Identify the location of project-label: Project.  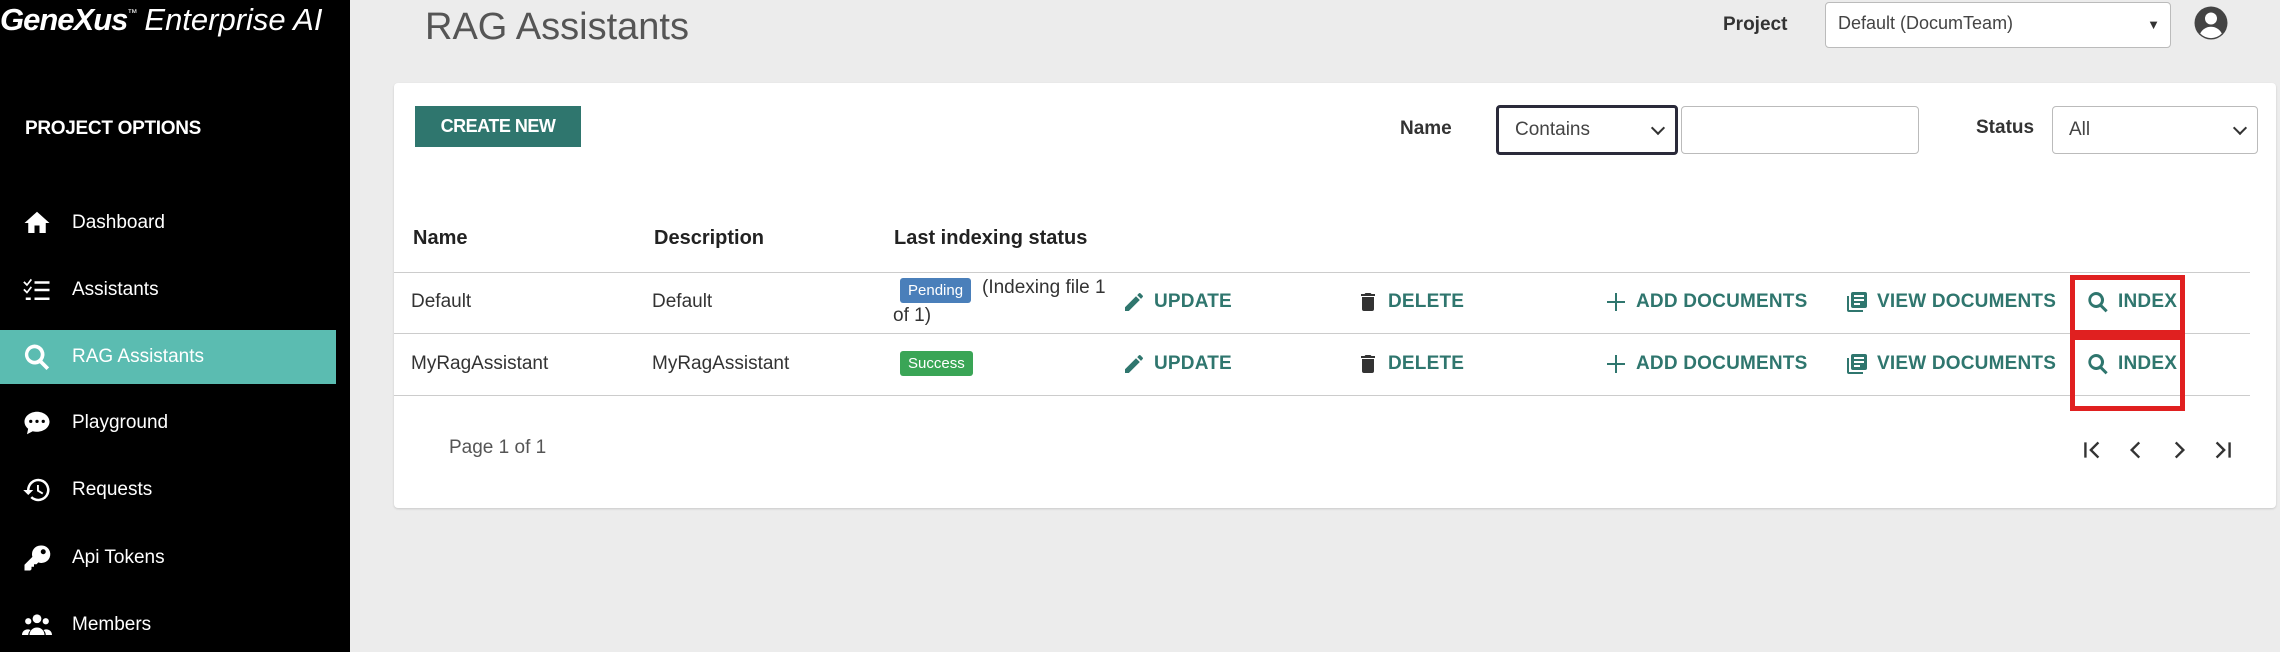
(1755, 24).